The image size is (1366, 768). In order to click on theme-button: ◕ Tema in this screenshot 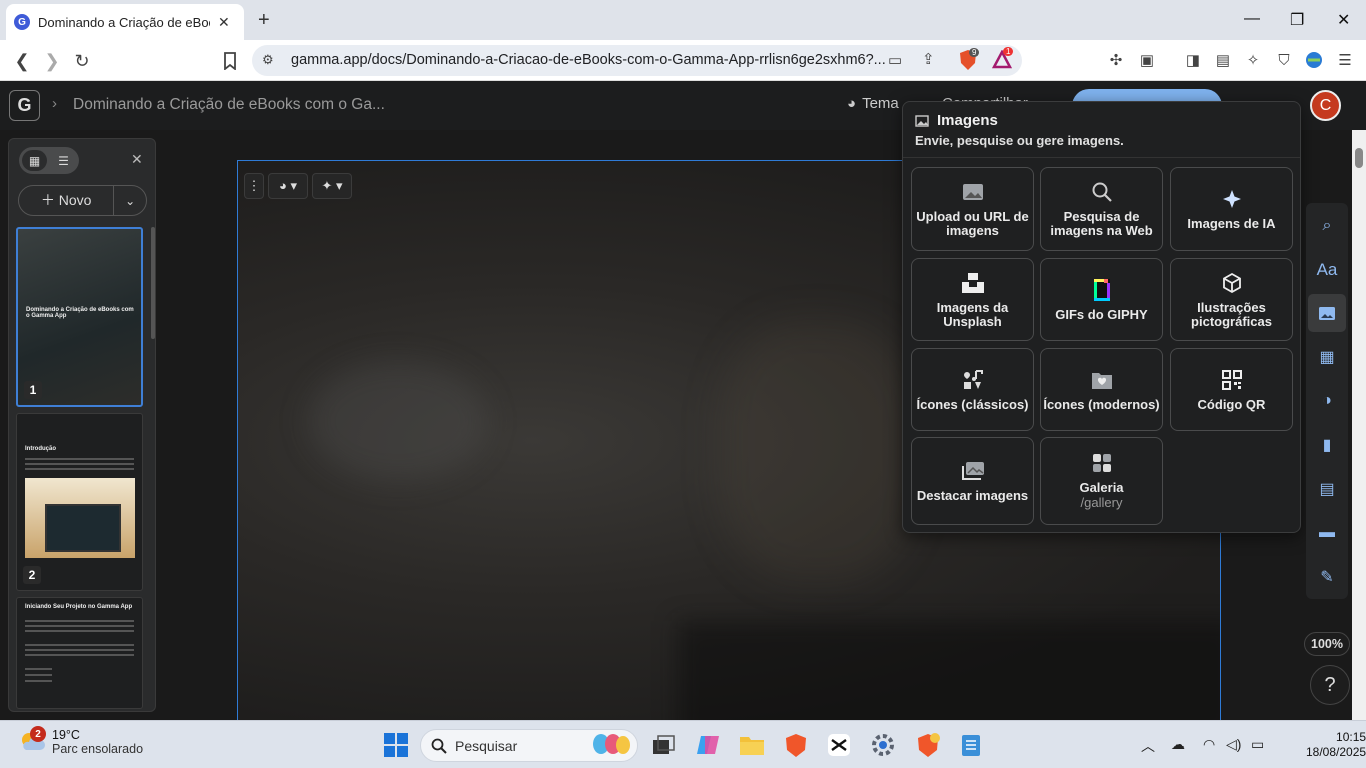, I will do `click(873, 103)`.